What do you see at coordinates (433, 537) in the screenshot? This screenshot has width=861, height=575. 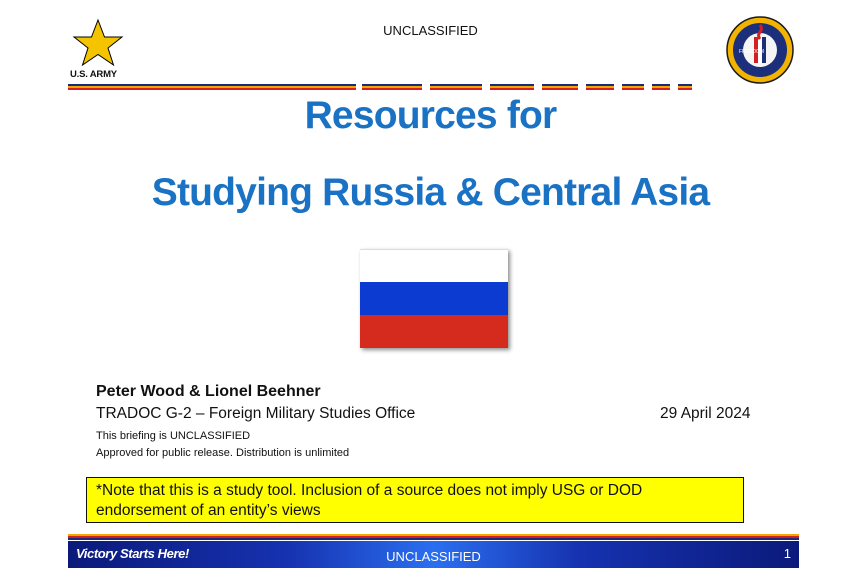 I see `footer-stripes` at bounding box center [433, 537].